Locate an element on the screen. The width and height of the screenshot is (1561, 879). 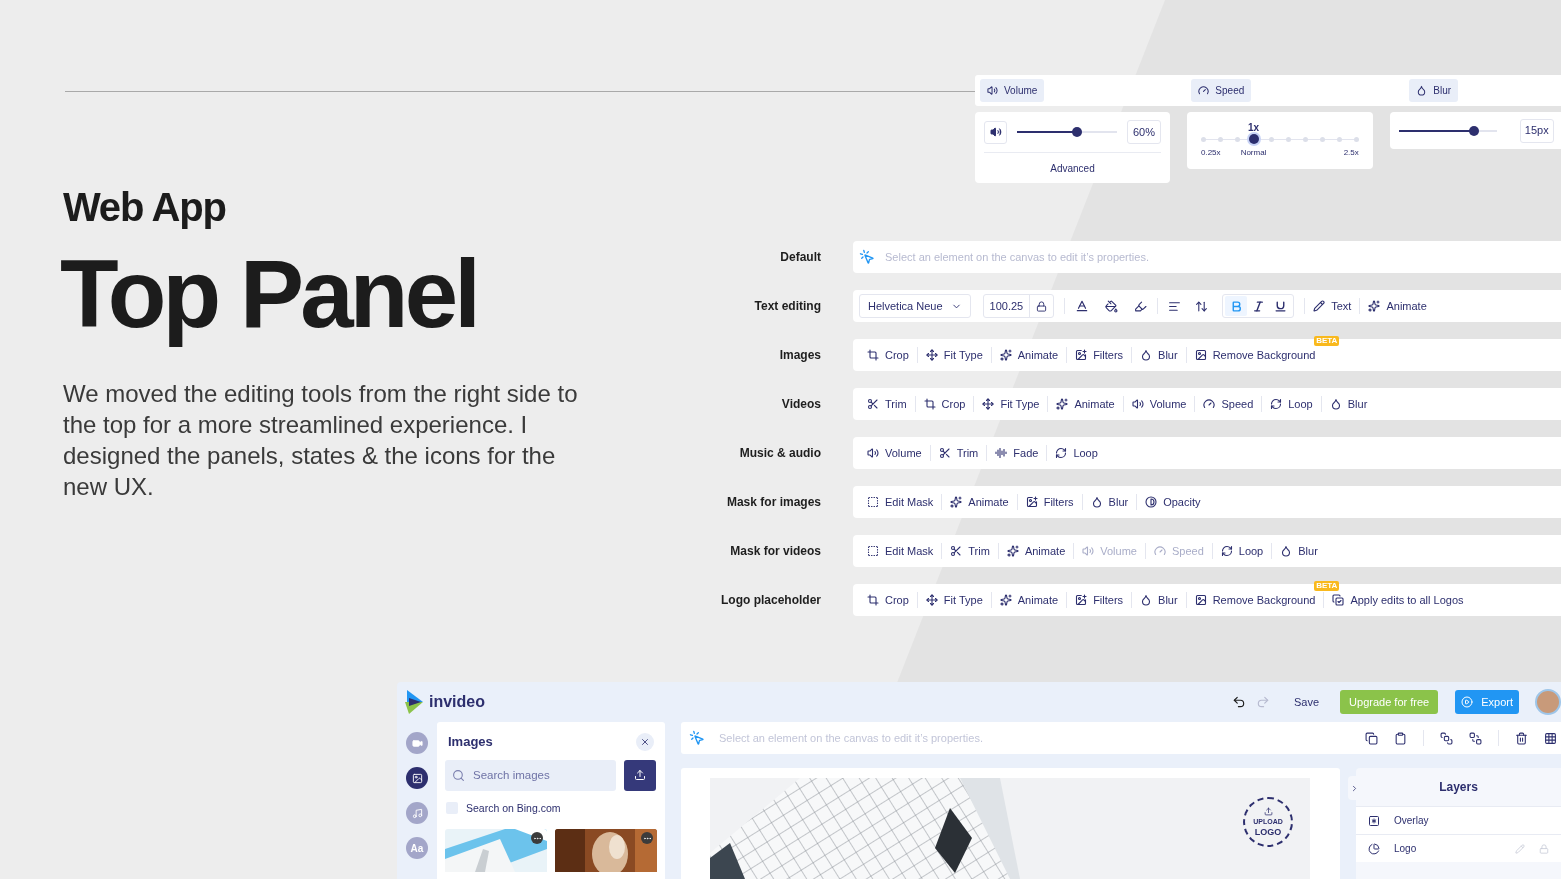
tool-button: Speed is located at coordinates (1228, 404).